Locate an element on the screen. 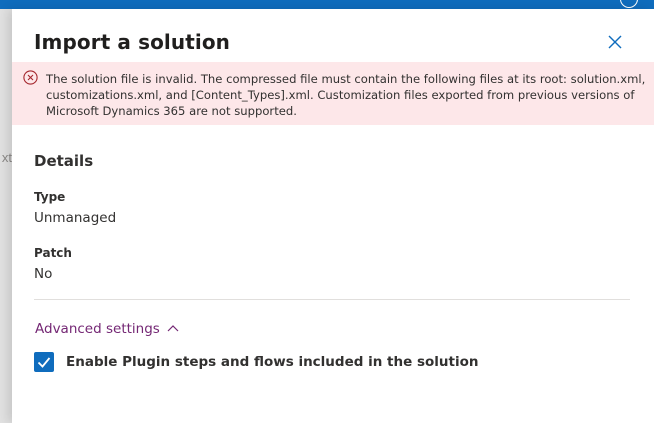 Image resolution: width=654 pixels, height=423 pixels. advanced-settings-toggle: Advanced settings is located at coordinates (107, 329).